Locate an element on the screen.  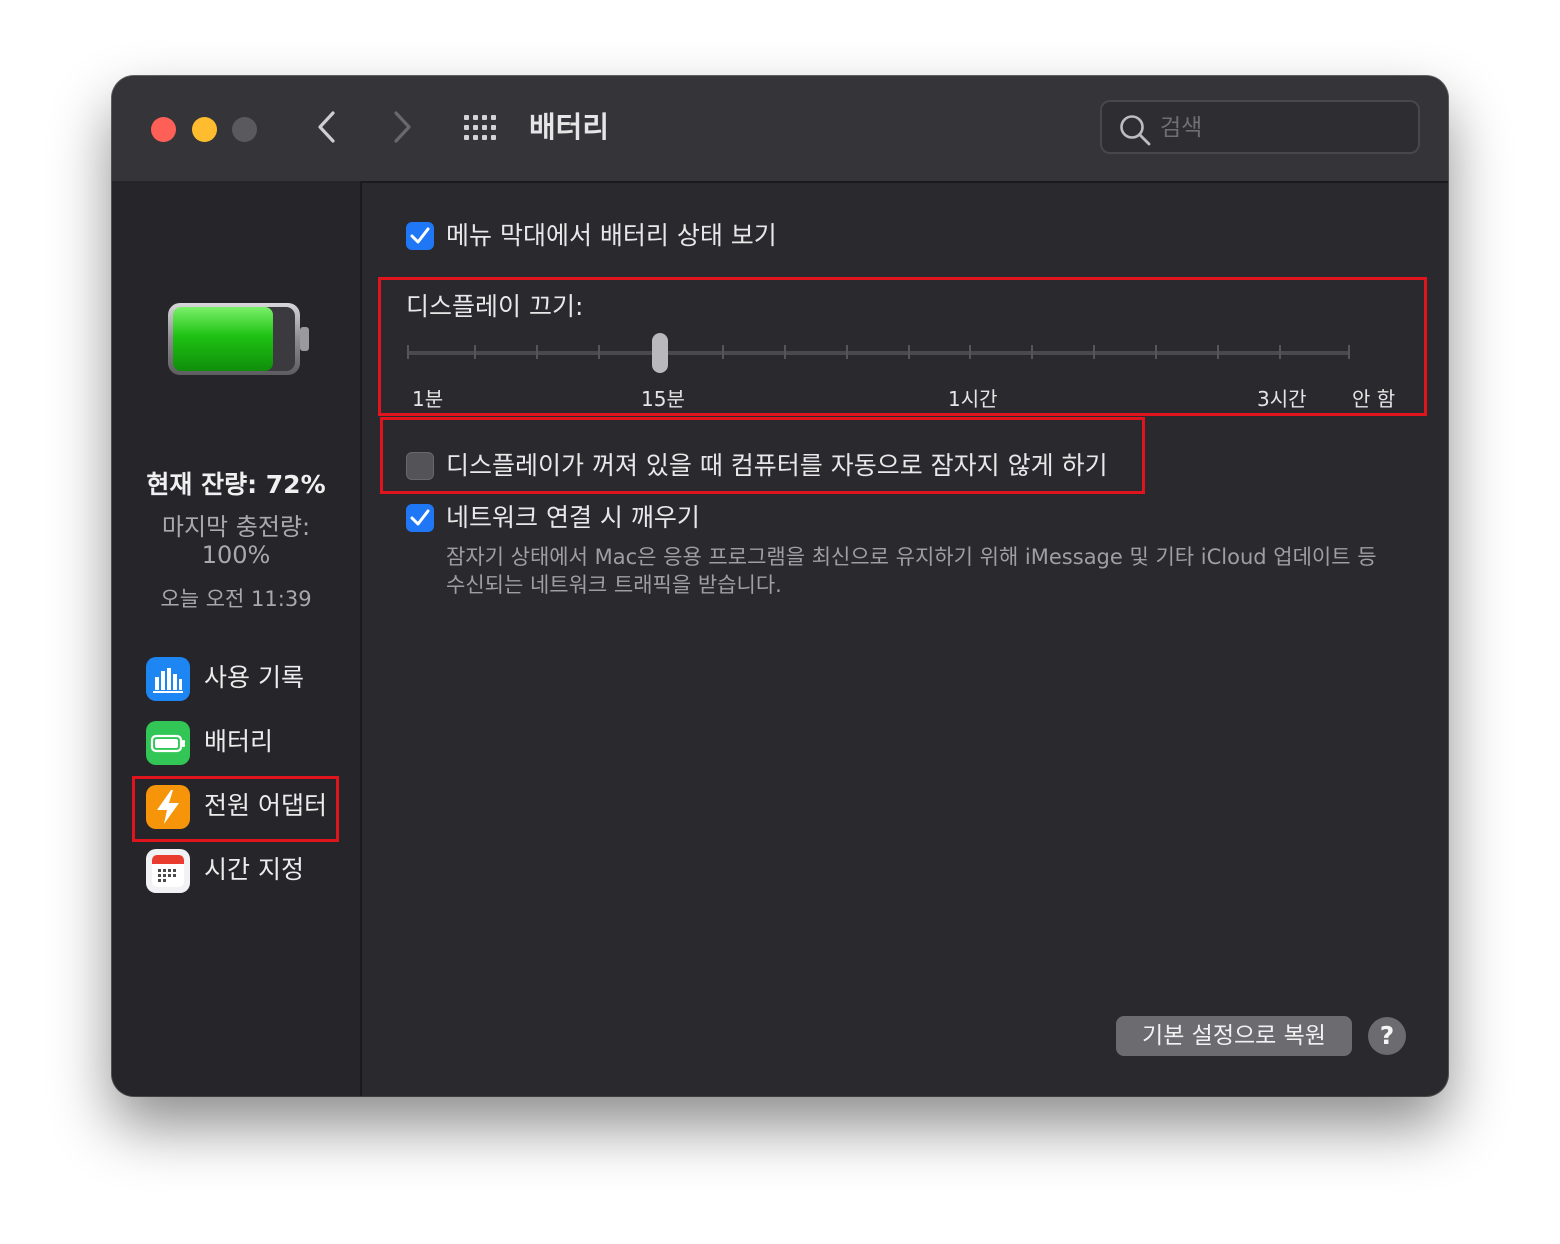
grid-icon is located at coordinates (480, 127).